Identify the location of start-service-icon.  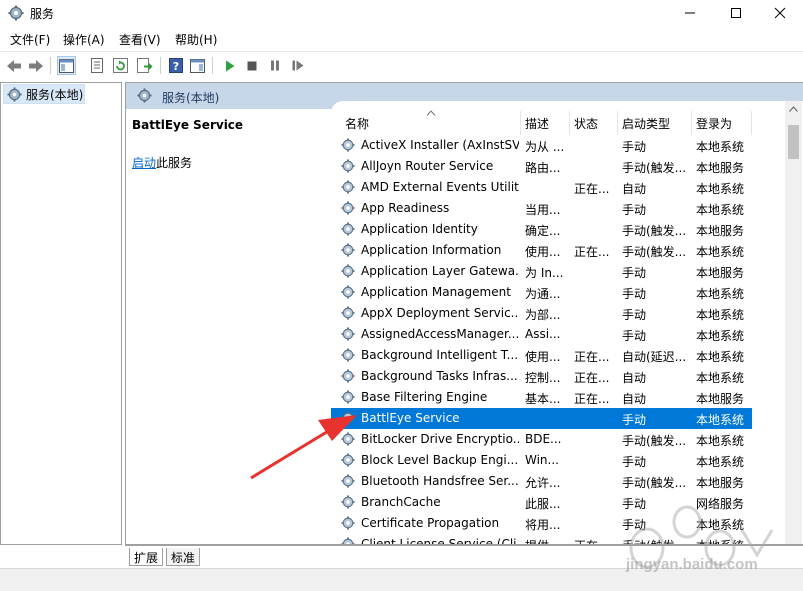
(229, 65).